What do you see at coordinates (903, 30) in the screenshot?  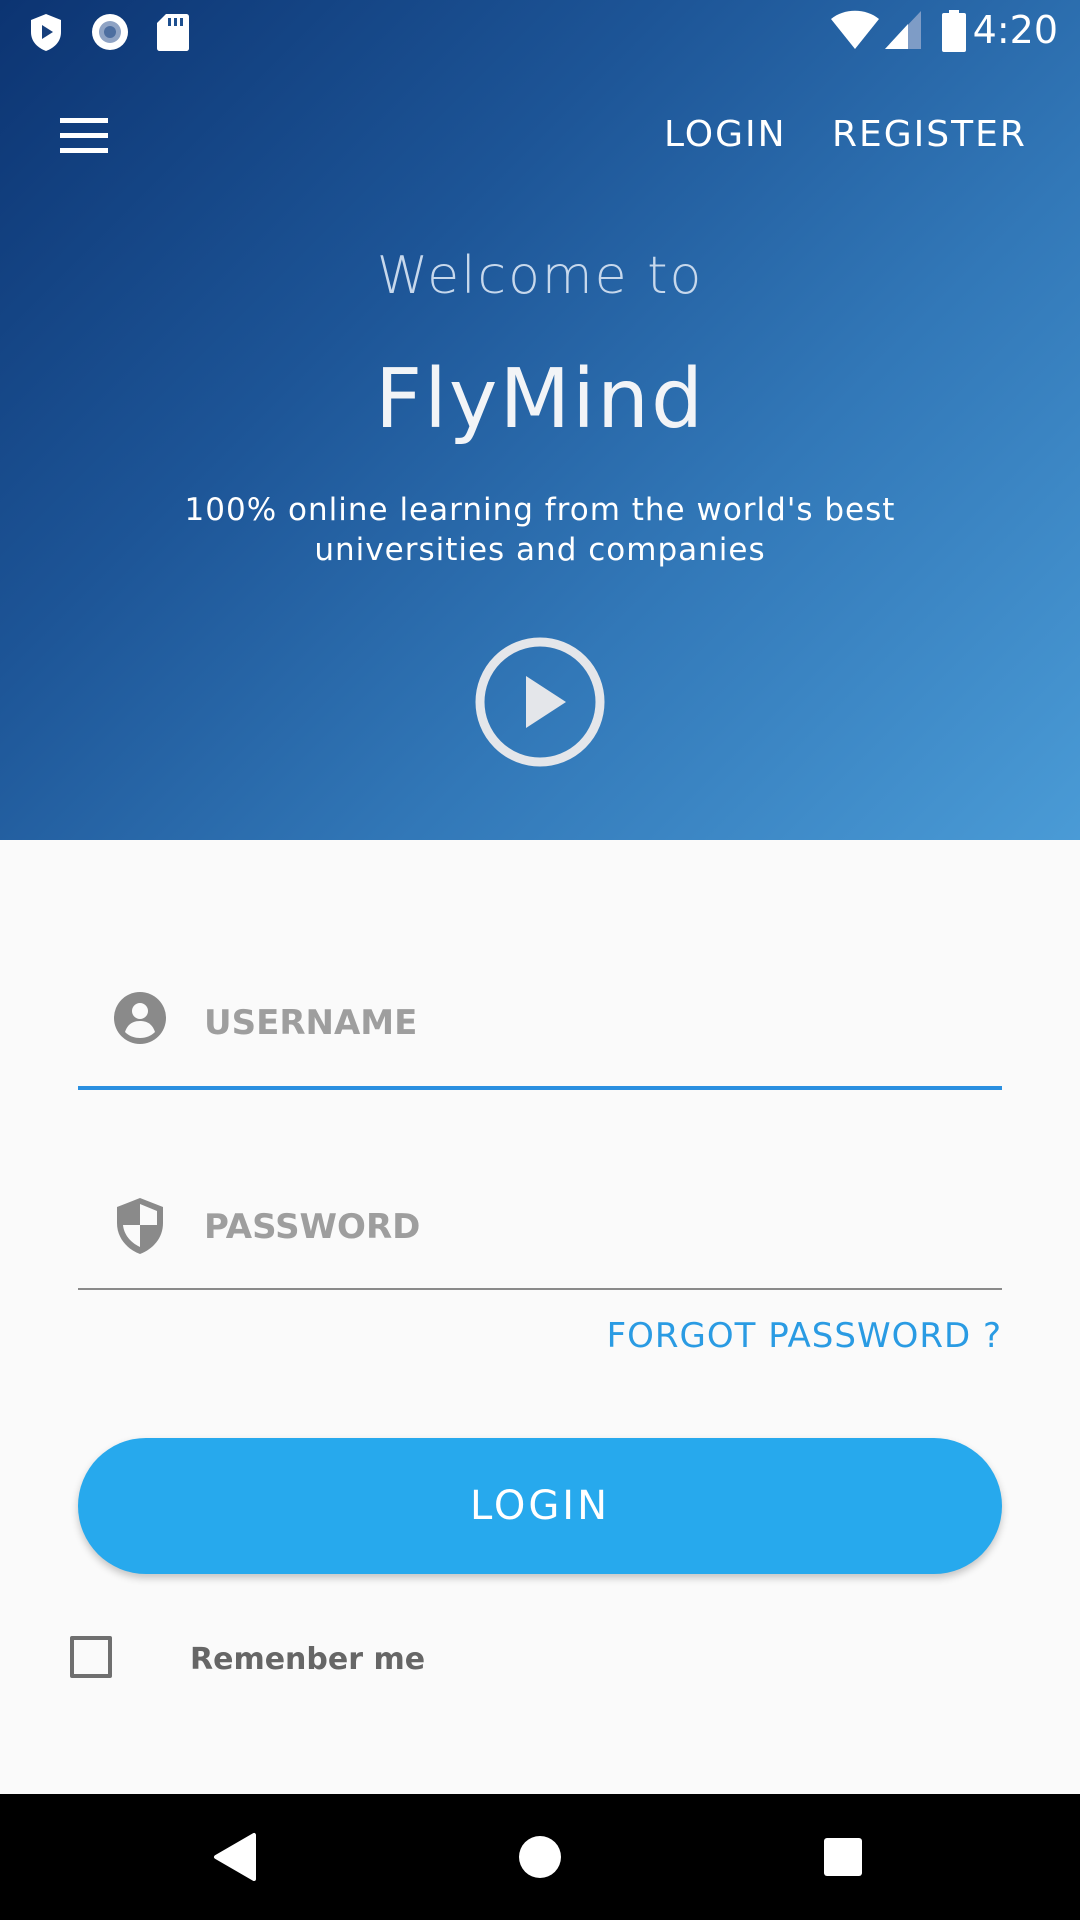 I see `signal-icon` at bounding box center [903, 30].